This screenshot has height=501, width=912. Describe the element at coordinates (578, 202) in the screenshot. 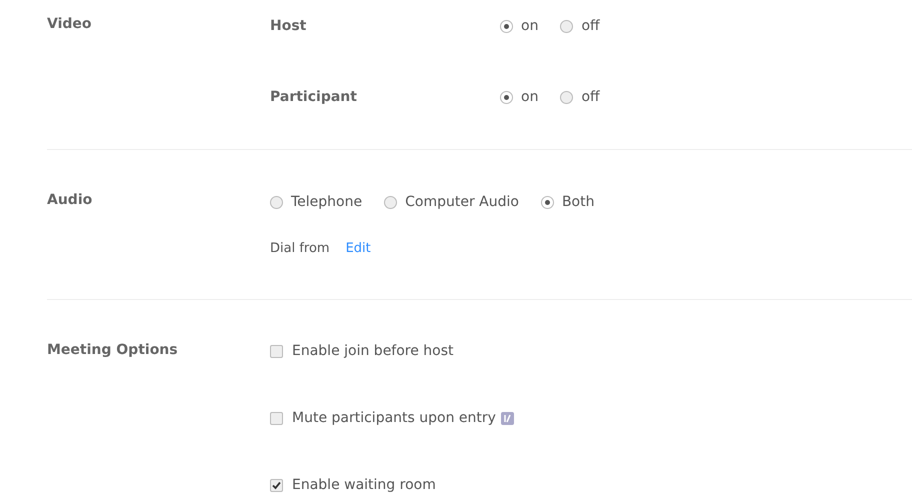

I see `radio-label: Both` at that location.